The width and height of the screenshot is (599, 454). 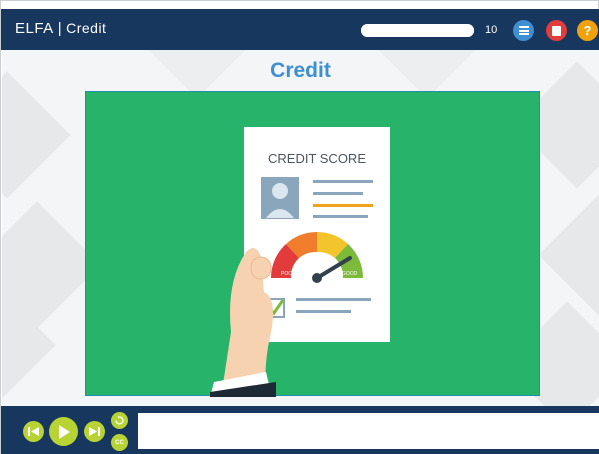 What do you see at coordinates (34, 28) in the screenshot?
I see `brand-logo: ELFA` at bounding box center [34, 28].